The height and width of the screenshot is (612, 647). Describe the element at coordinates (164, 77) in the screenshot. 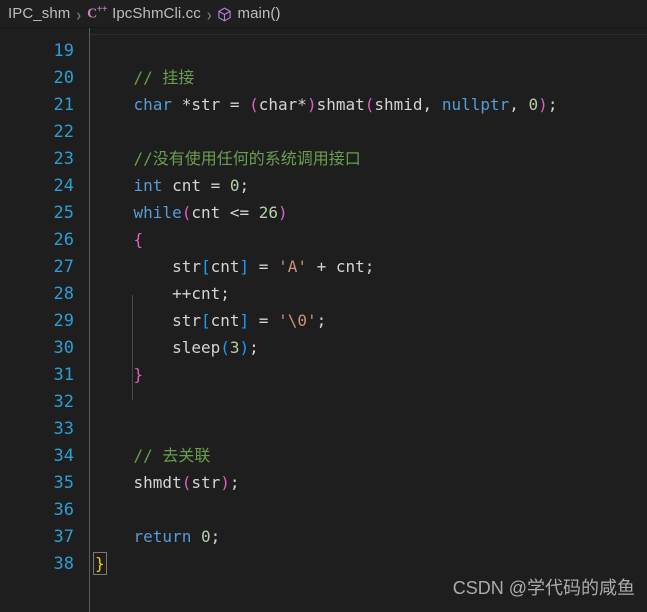

I see `token: // 挂接` at that location.